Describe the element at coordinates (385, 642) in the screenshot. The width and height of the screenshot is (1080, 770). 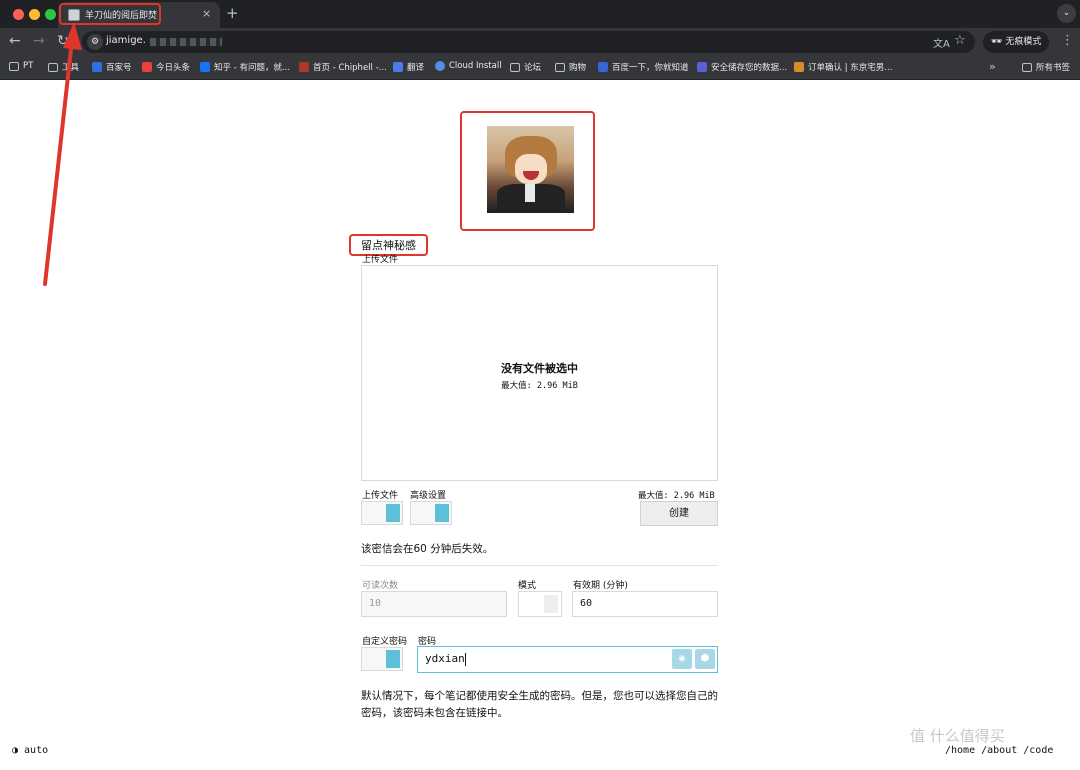
I see `custom-password-label: 自定义密码` at that location.